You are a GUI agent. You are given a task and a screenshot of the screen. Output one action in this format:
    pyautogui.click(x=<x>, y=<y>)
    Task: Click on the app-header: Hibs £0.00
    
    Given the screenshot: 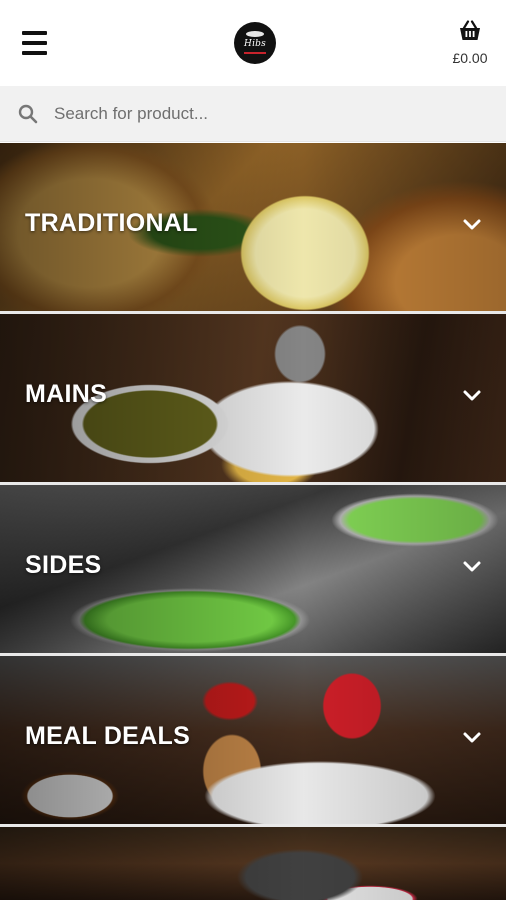 What is the action you would take?
    pyautogui.click(x=253, y=43)
    